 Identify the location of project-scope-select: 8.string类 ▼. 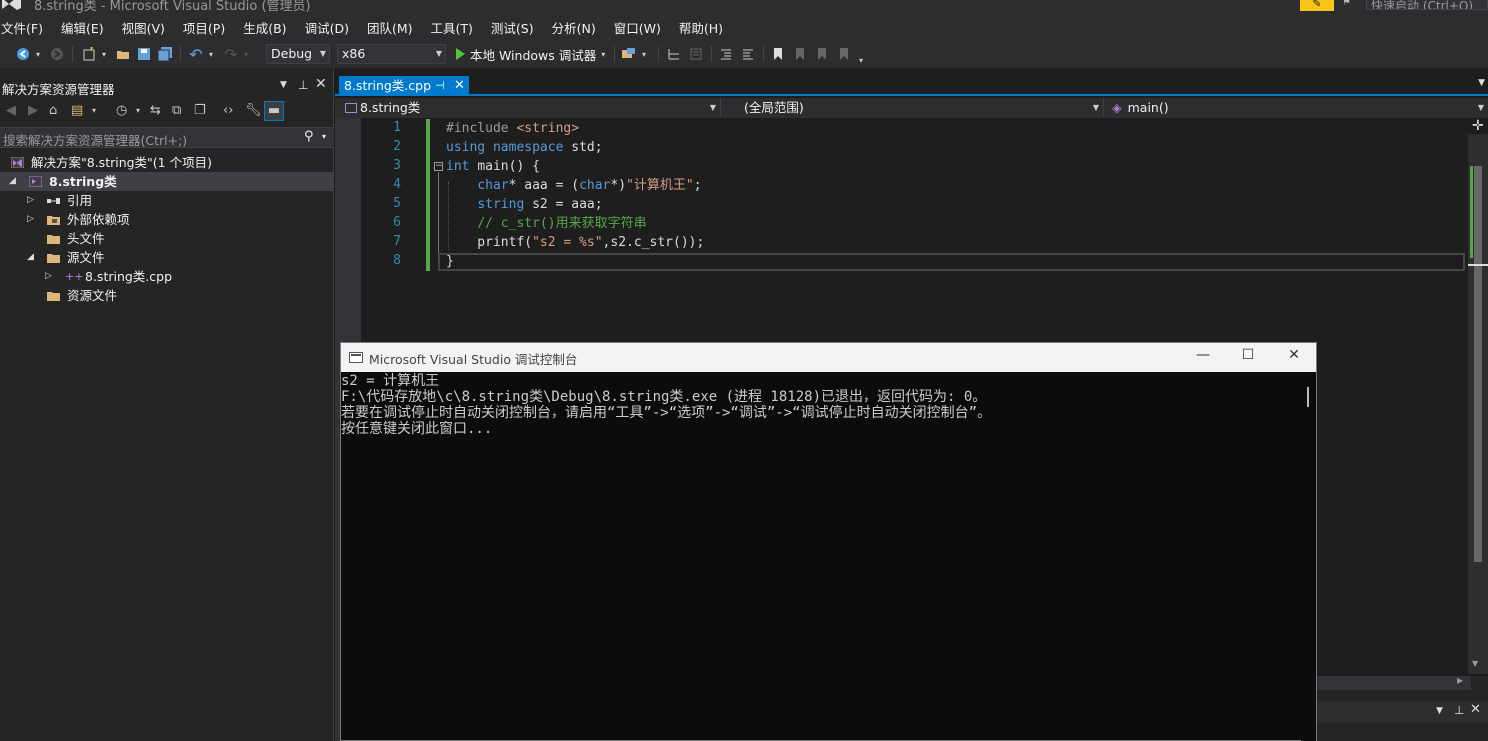
(530, 107).